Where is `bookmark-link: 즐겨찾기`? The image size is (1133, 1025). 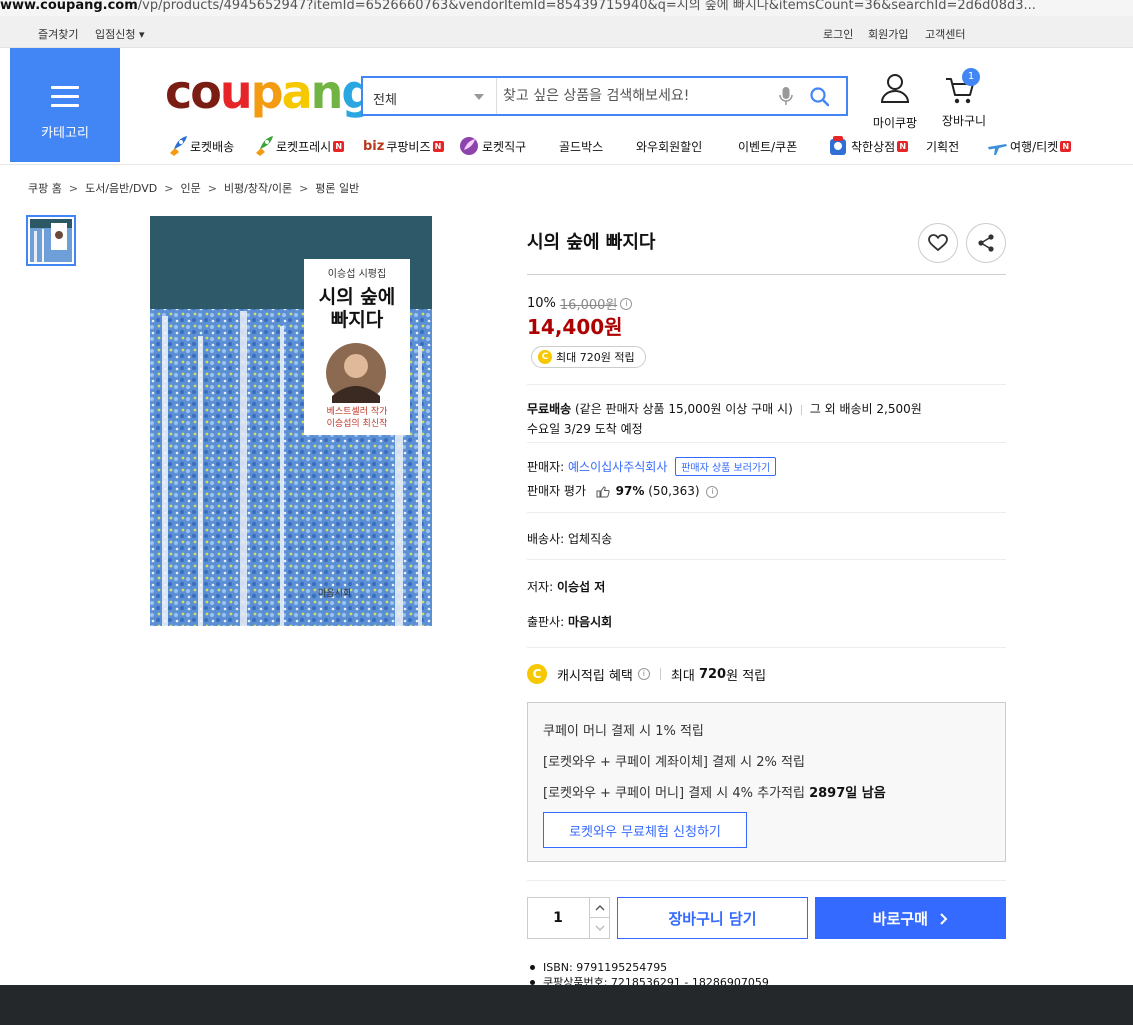 bookmark-link: 즐겨찾기 is located at coordinates (58, 34).